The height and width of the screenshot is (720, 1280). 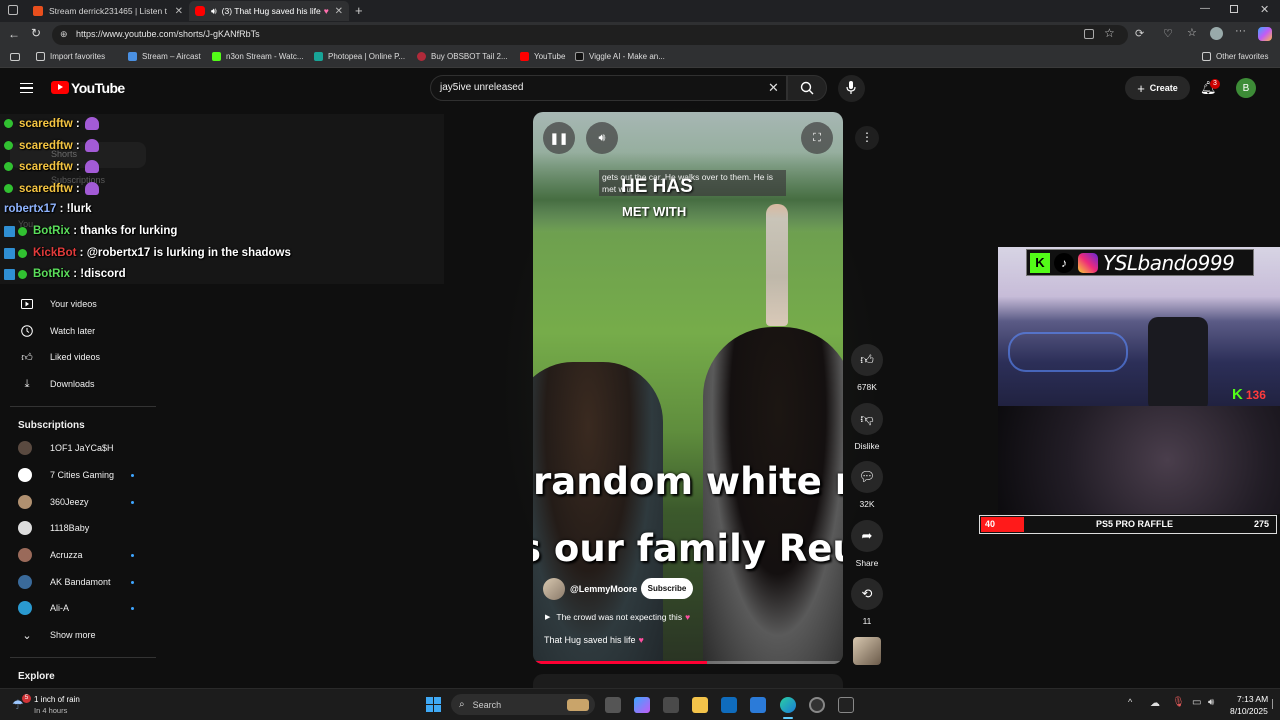 What do you see at coordinates (729, 705) in the screenshot?
I see `outlook-icon` at bounding box center [729, 705].